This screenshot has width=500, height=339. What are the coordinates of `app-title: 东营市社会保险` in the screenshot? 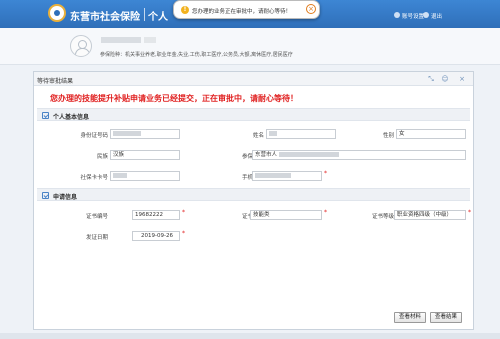 It's located at (105, 17).